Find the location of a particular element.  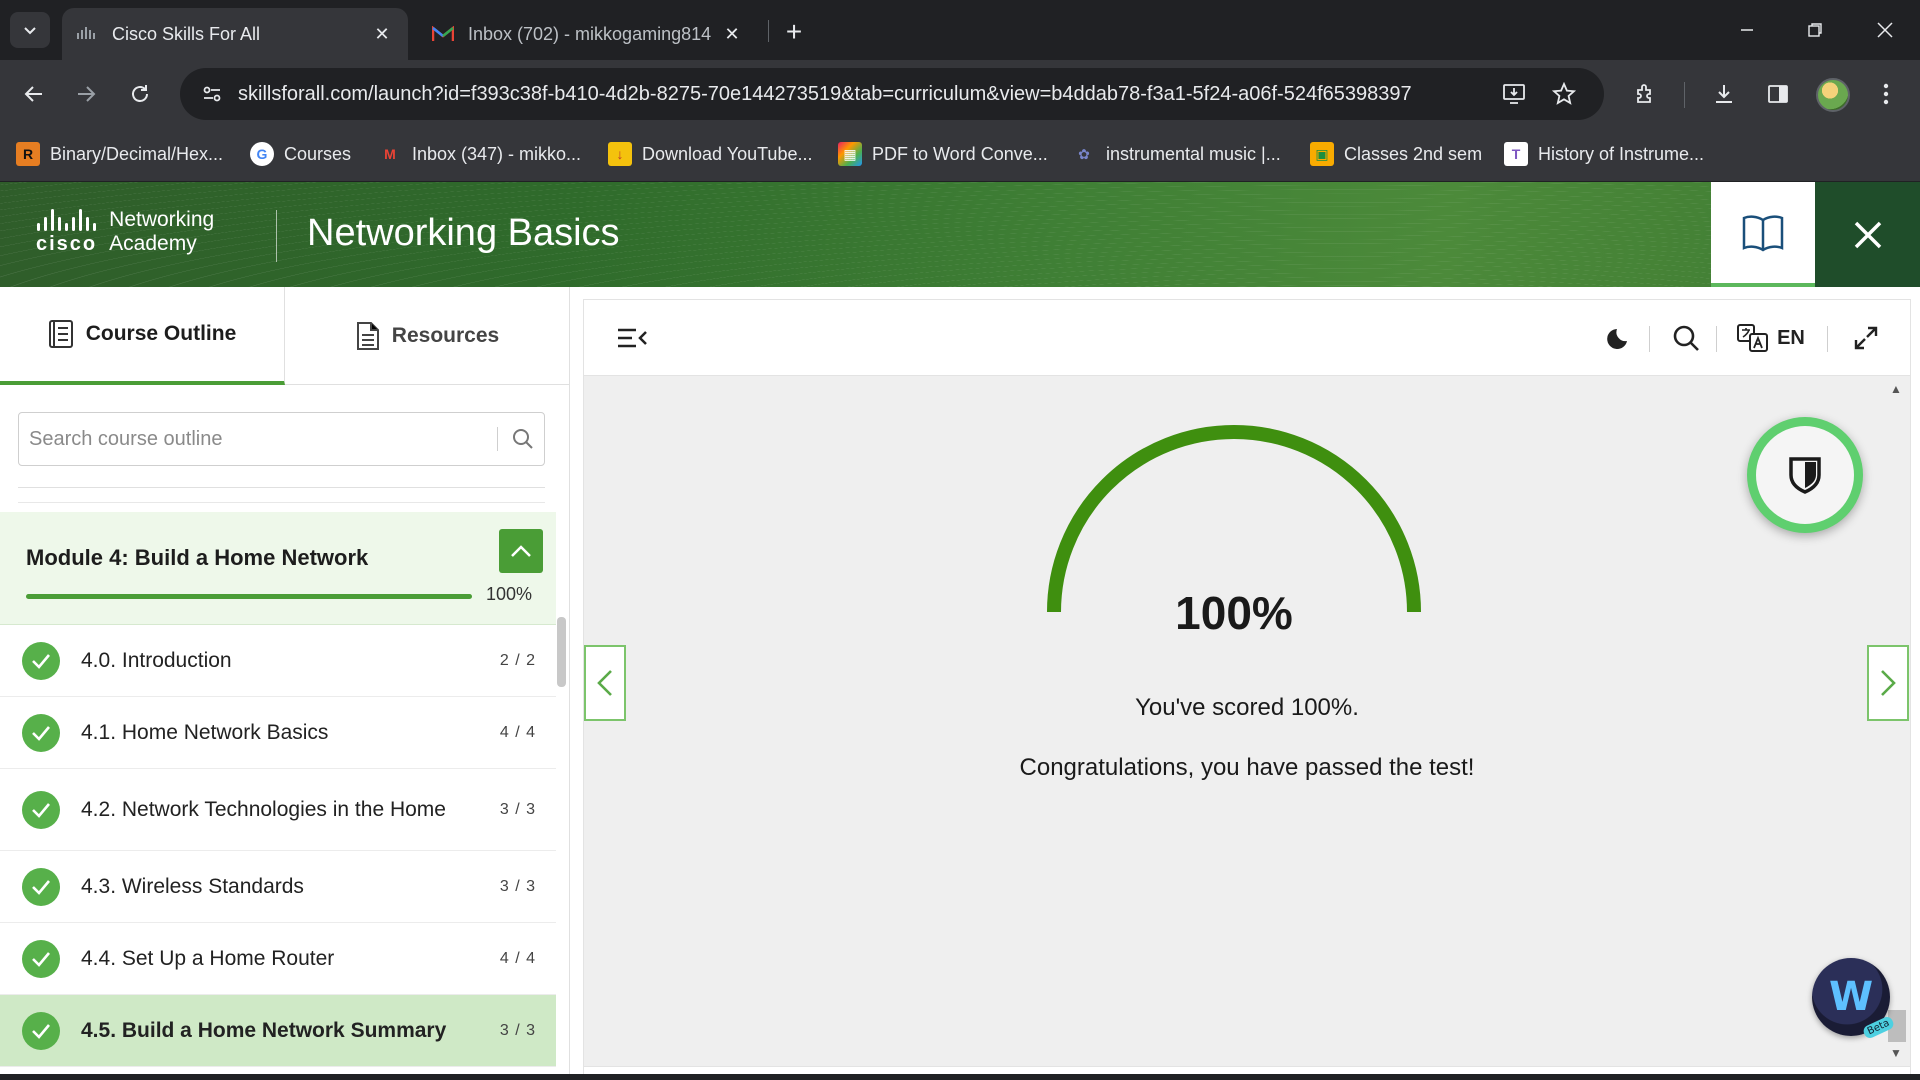

course-book-button is located at coordinates (1763, 234).